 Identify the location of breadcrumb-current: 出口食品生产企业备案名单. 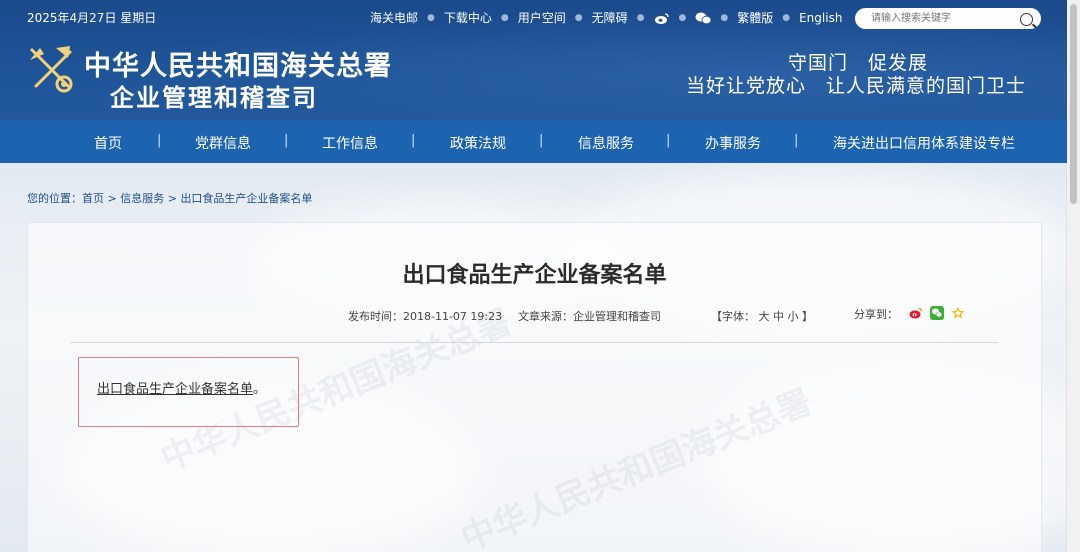
(246, 198).